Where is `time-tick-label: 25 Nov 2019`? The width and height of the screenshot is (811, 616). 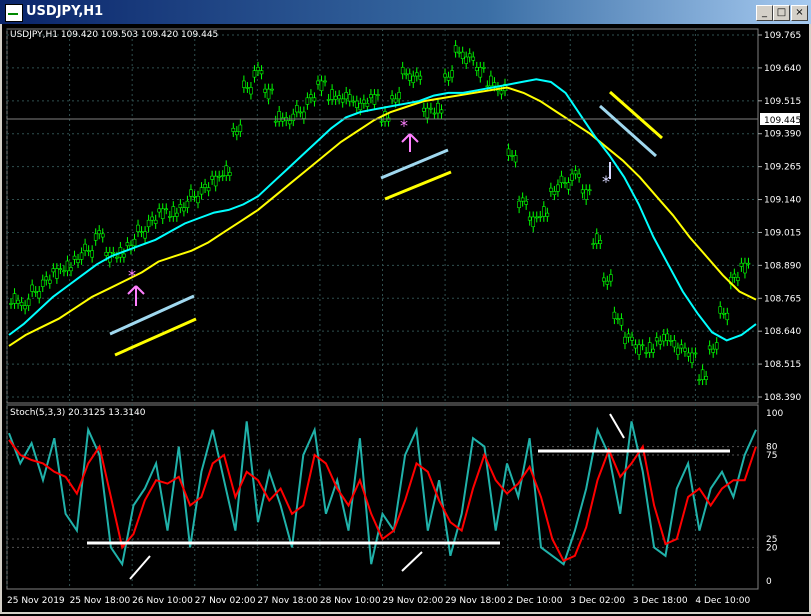
time-tick-label: 25 Nov 2019 is located at coordinates (36, 601).